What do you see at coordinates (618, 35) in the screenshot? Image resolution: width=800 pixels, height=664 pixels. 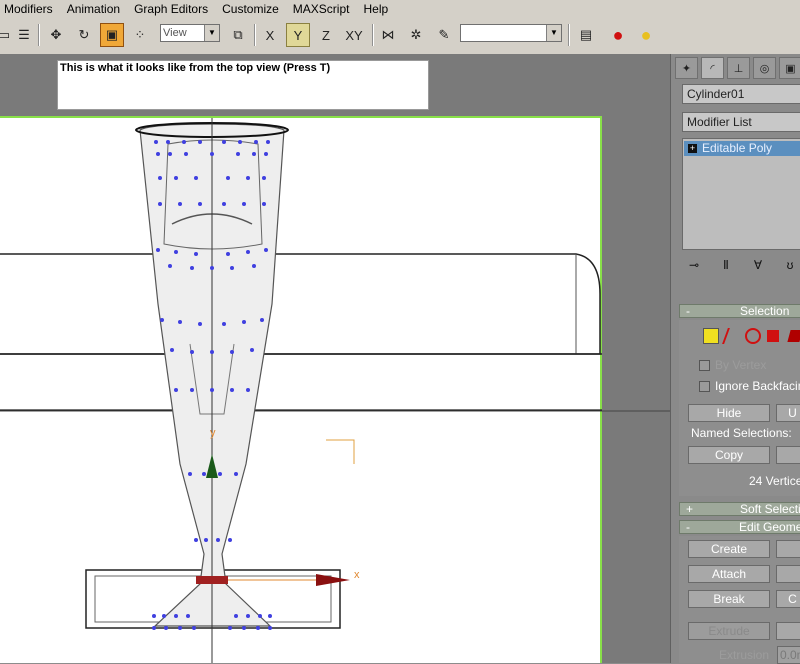 I see `render-icon: ●` at bounding box center [618, 35].